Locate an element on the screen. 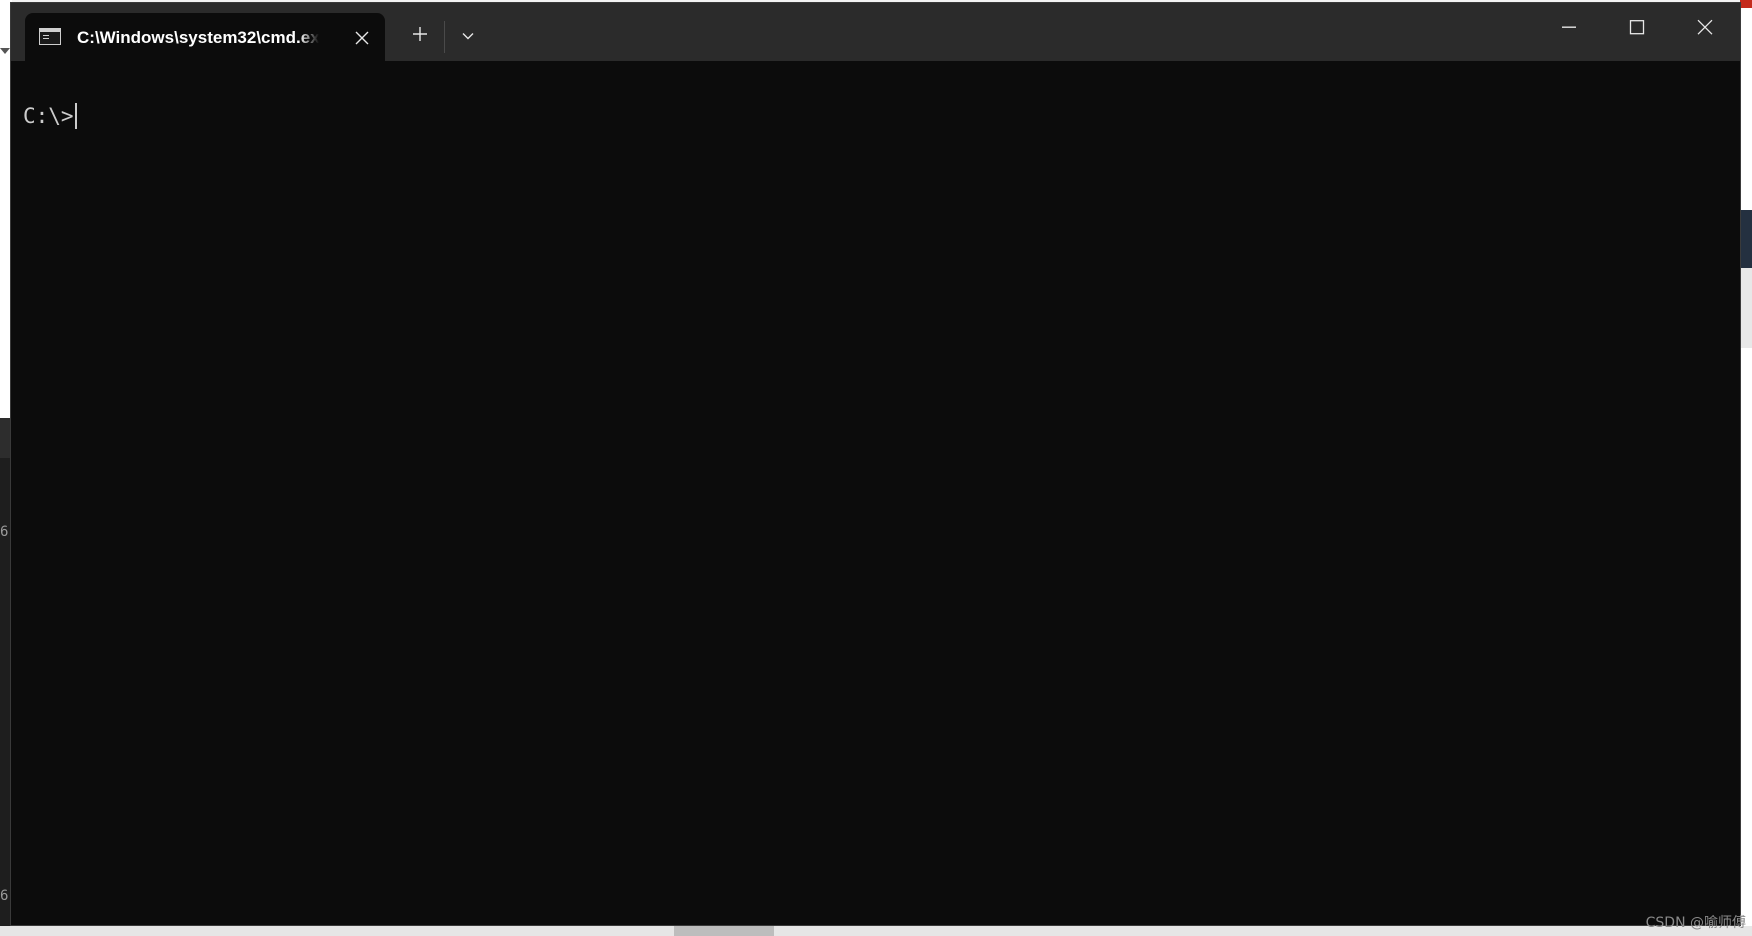 Image resolution: width=1752 pixels, height=936 pixels. text-cursor is located at coordinates (75, 116).